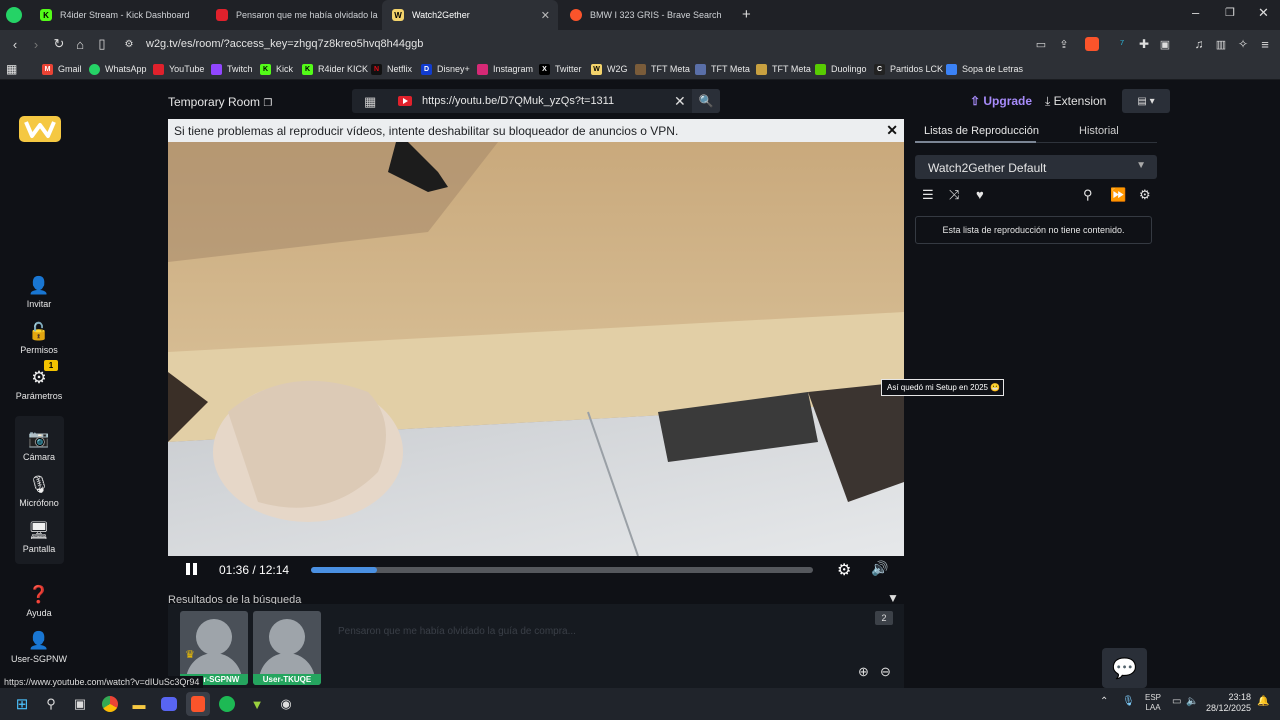 The image size is (1280, 720). I want to click on tab-brave-search: BMW I 323 GRIS - Brave Search, so click(648, 15).